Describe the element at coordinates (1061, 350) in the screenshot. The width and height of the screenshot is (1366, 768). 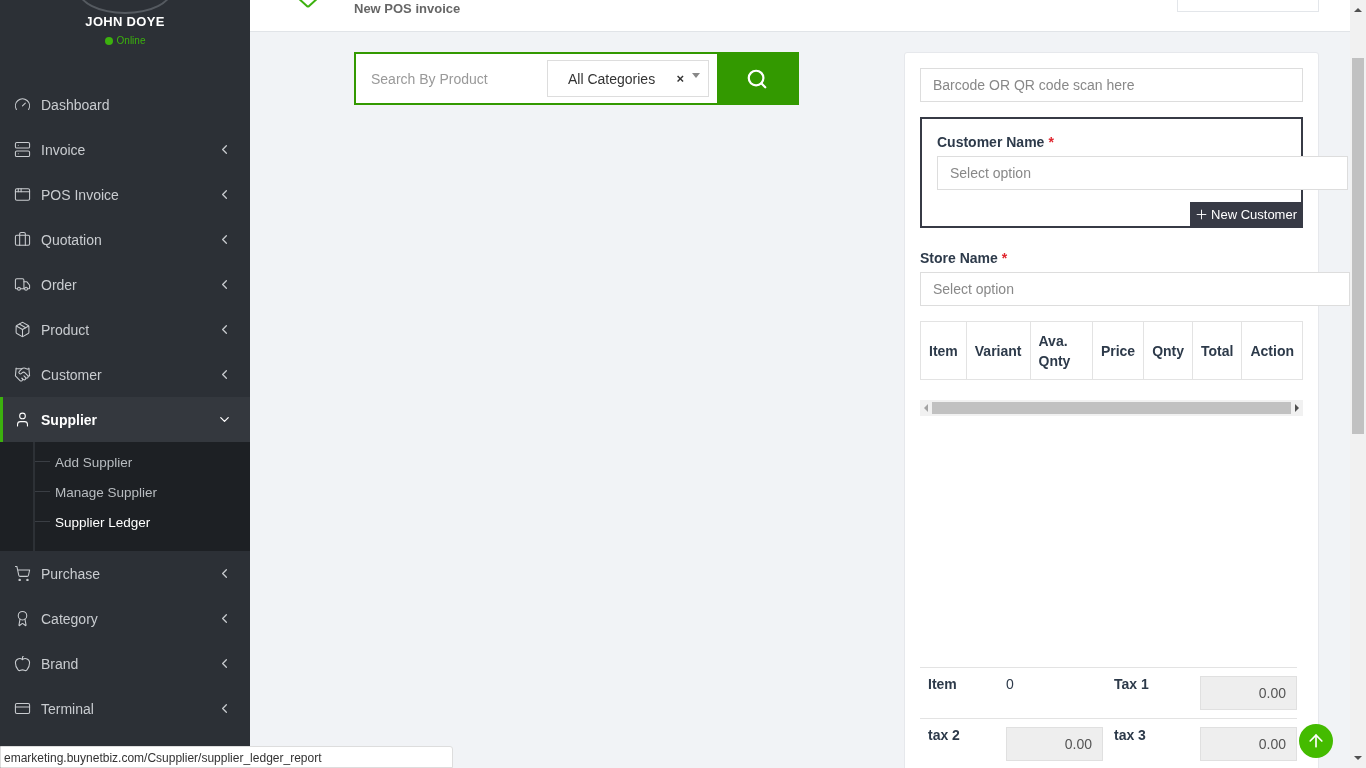
I see `column-header: Ava. Qnty` at that location.